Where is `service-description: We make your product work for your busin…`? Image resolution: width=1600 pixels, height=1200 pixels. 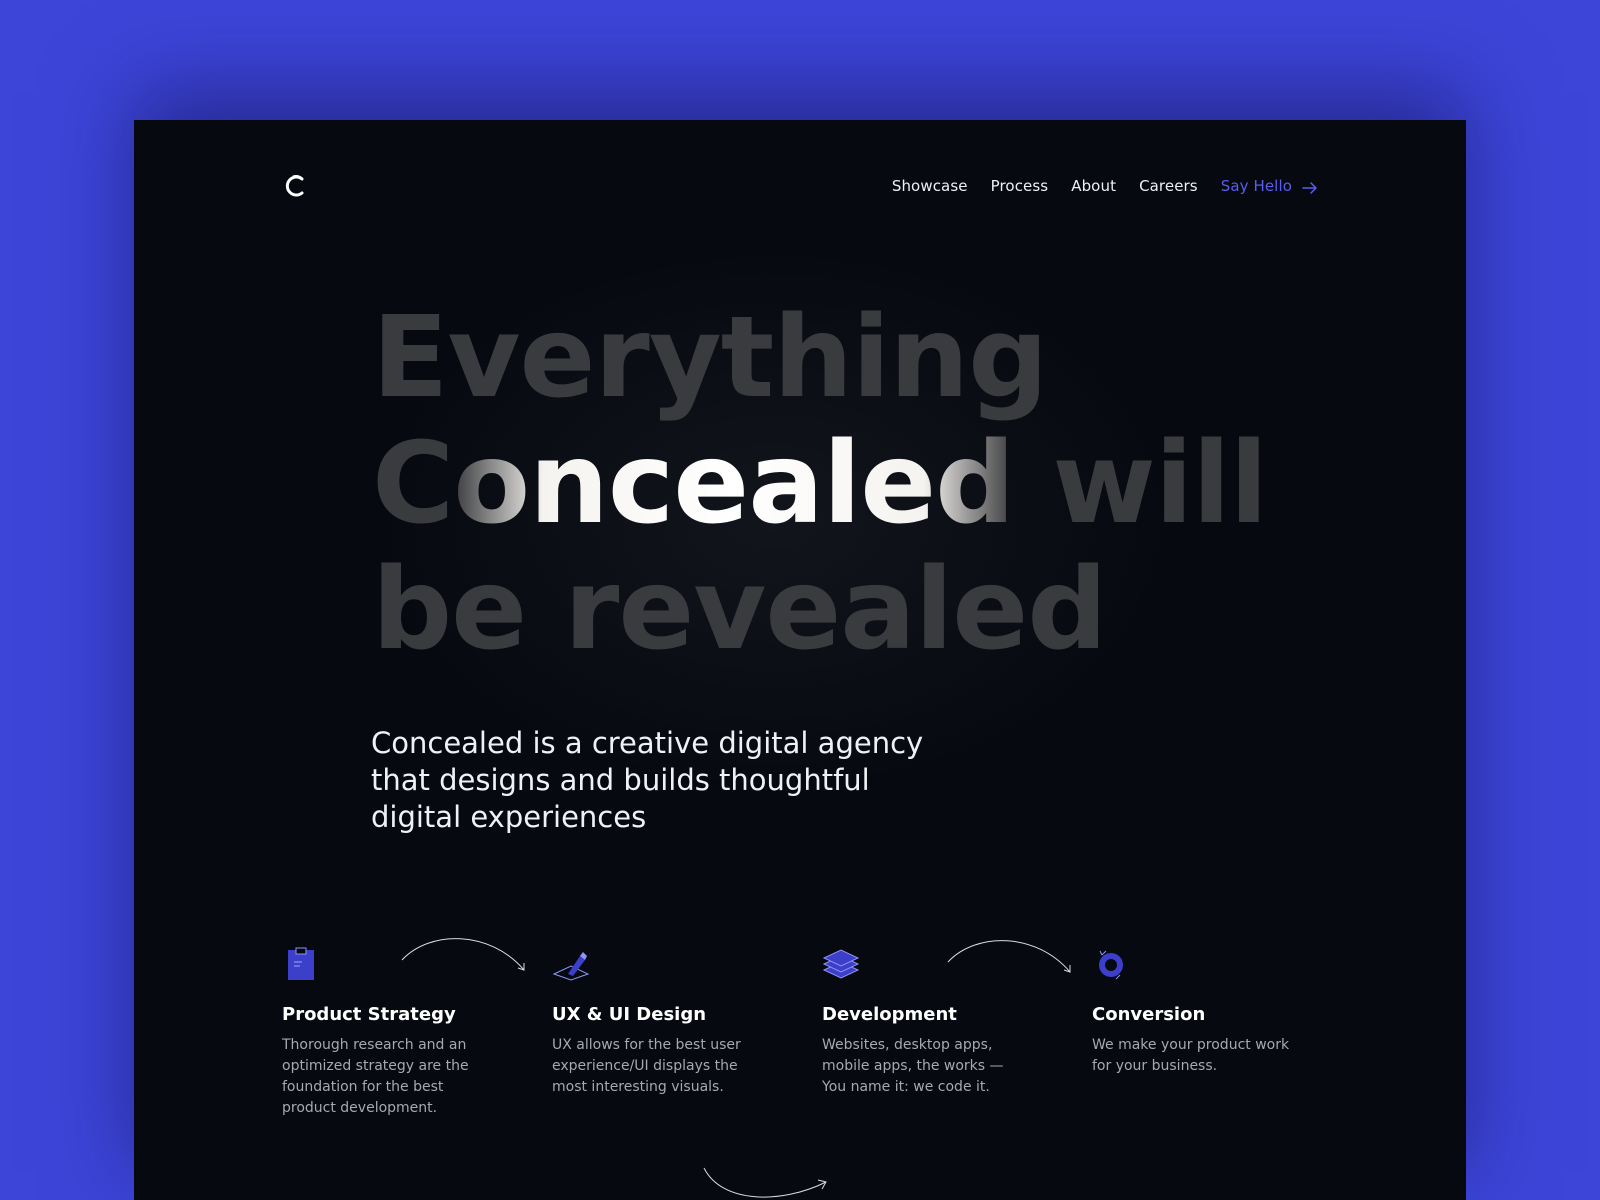
service-description: We make your product work for your busin… is located at coordinates (1191, 1055).